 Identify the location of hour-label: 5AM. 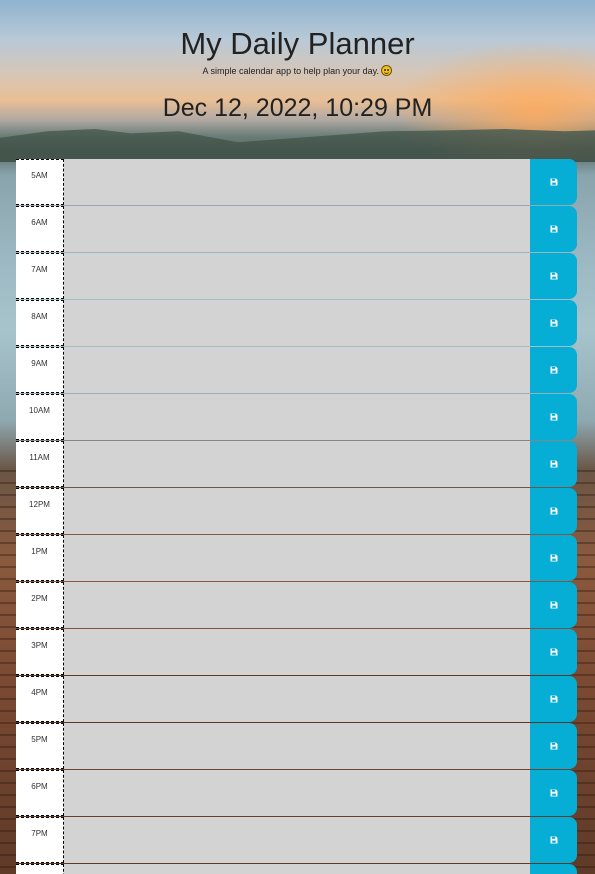
(40, 182).